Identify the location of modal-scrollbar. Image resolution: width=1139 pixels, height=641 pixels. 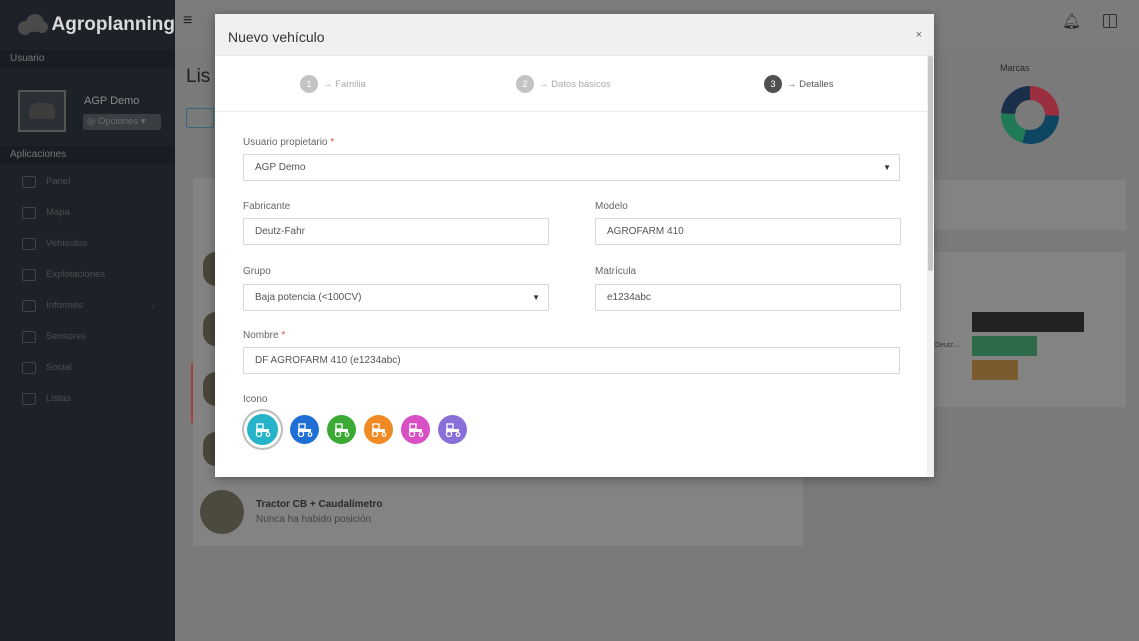
(930, 266).